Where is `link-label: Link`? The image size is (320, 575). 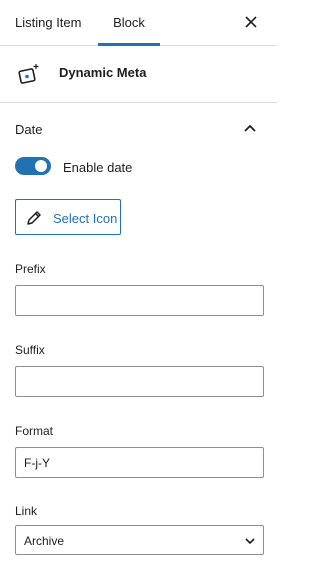
link-label: Link is located at coordinates (26, 511).